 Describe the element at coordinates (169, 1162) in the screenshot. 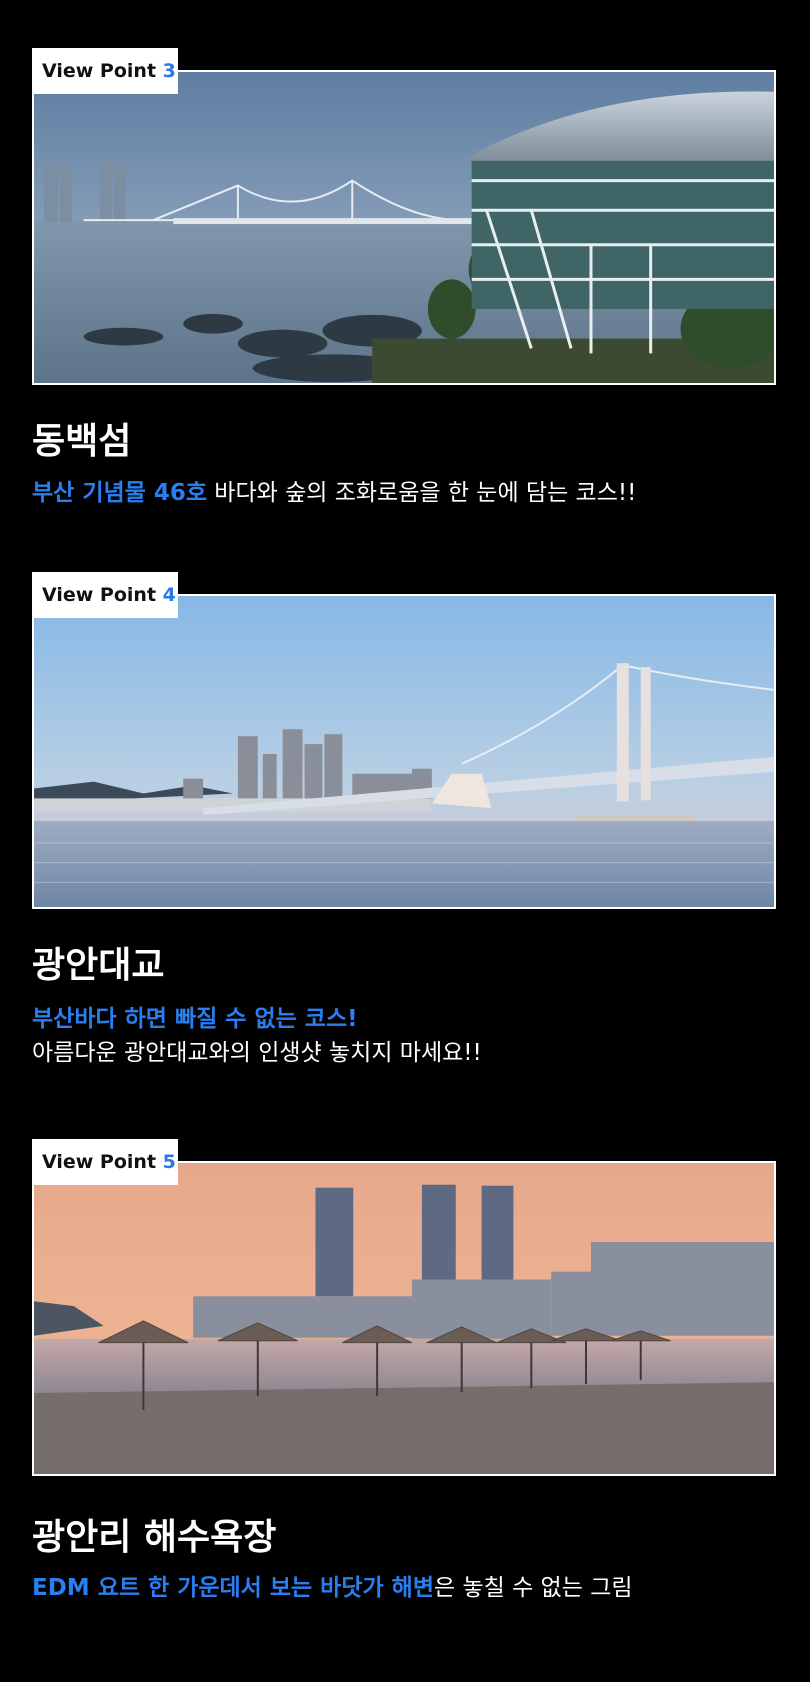

I see `viewpoint-number: 5` at that location.